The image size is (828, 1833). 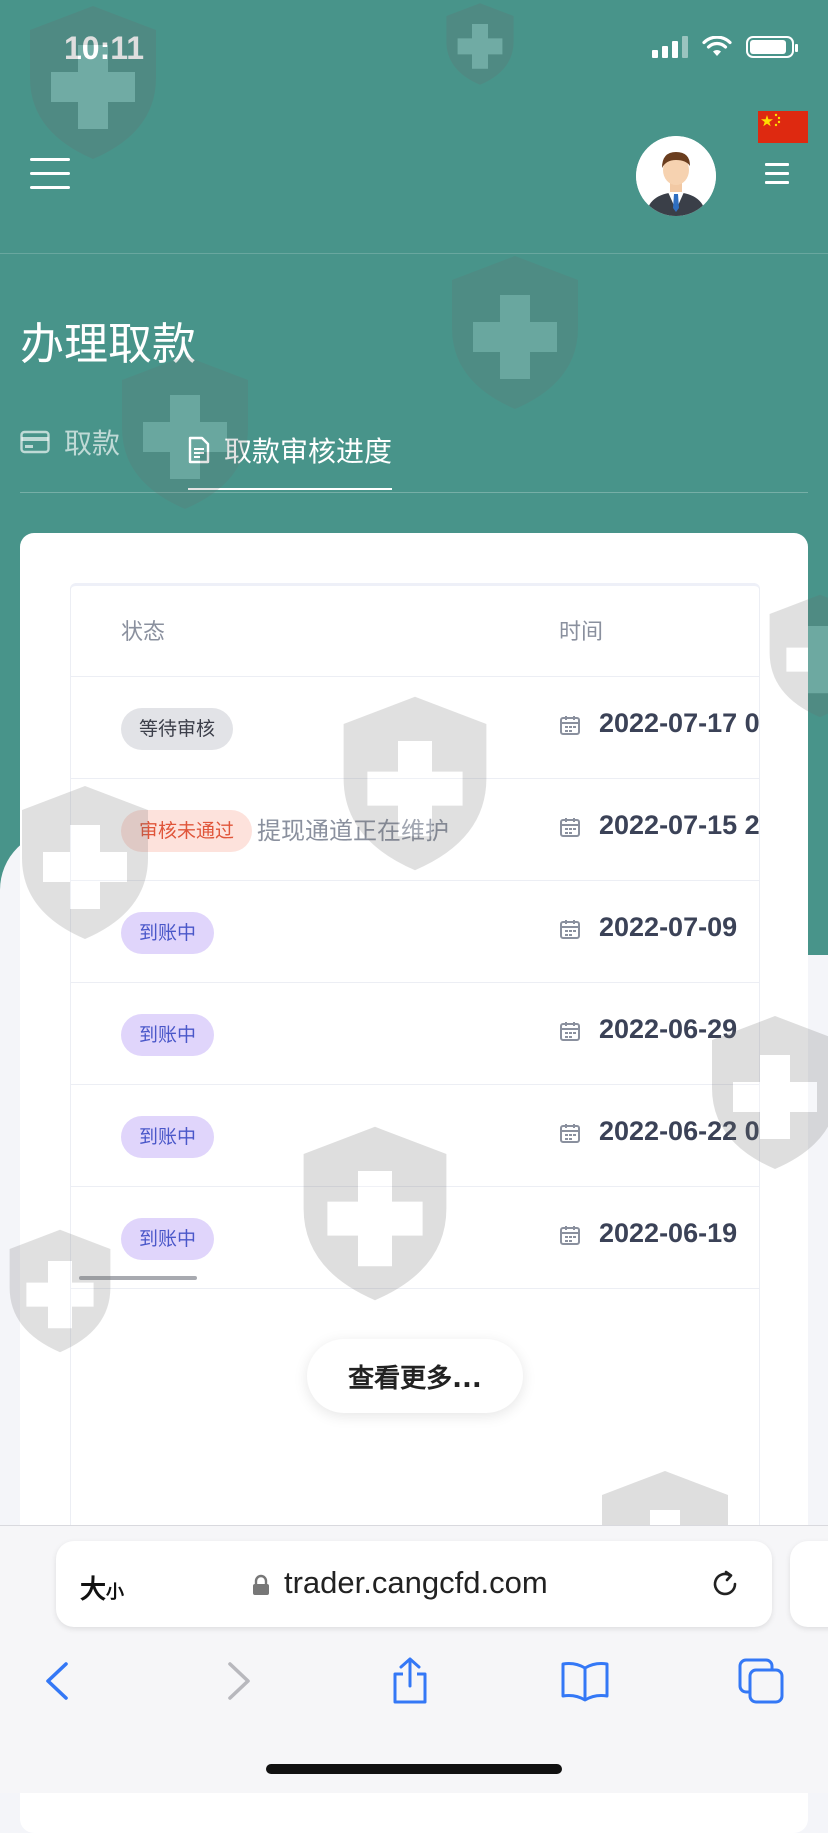 What do you see at coordinates (679, 825) in the screenshot?
I see `row-date: 2022-07-15 2` at bounding box center [679, 825].